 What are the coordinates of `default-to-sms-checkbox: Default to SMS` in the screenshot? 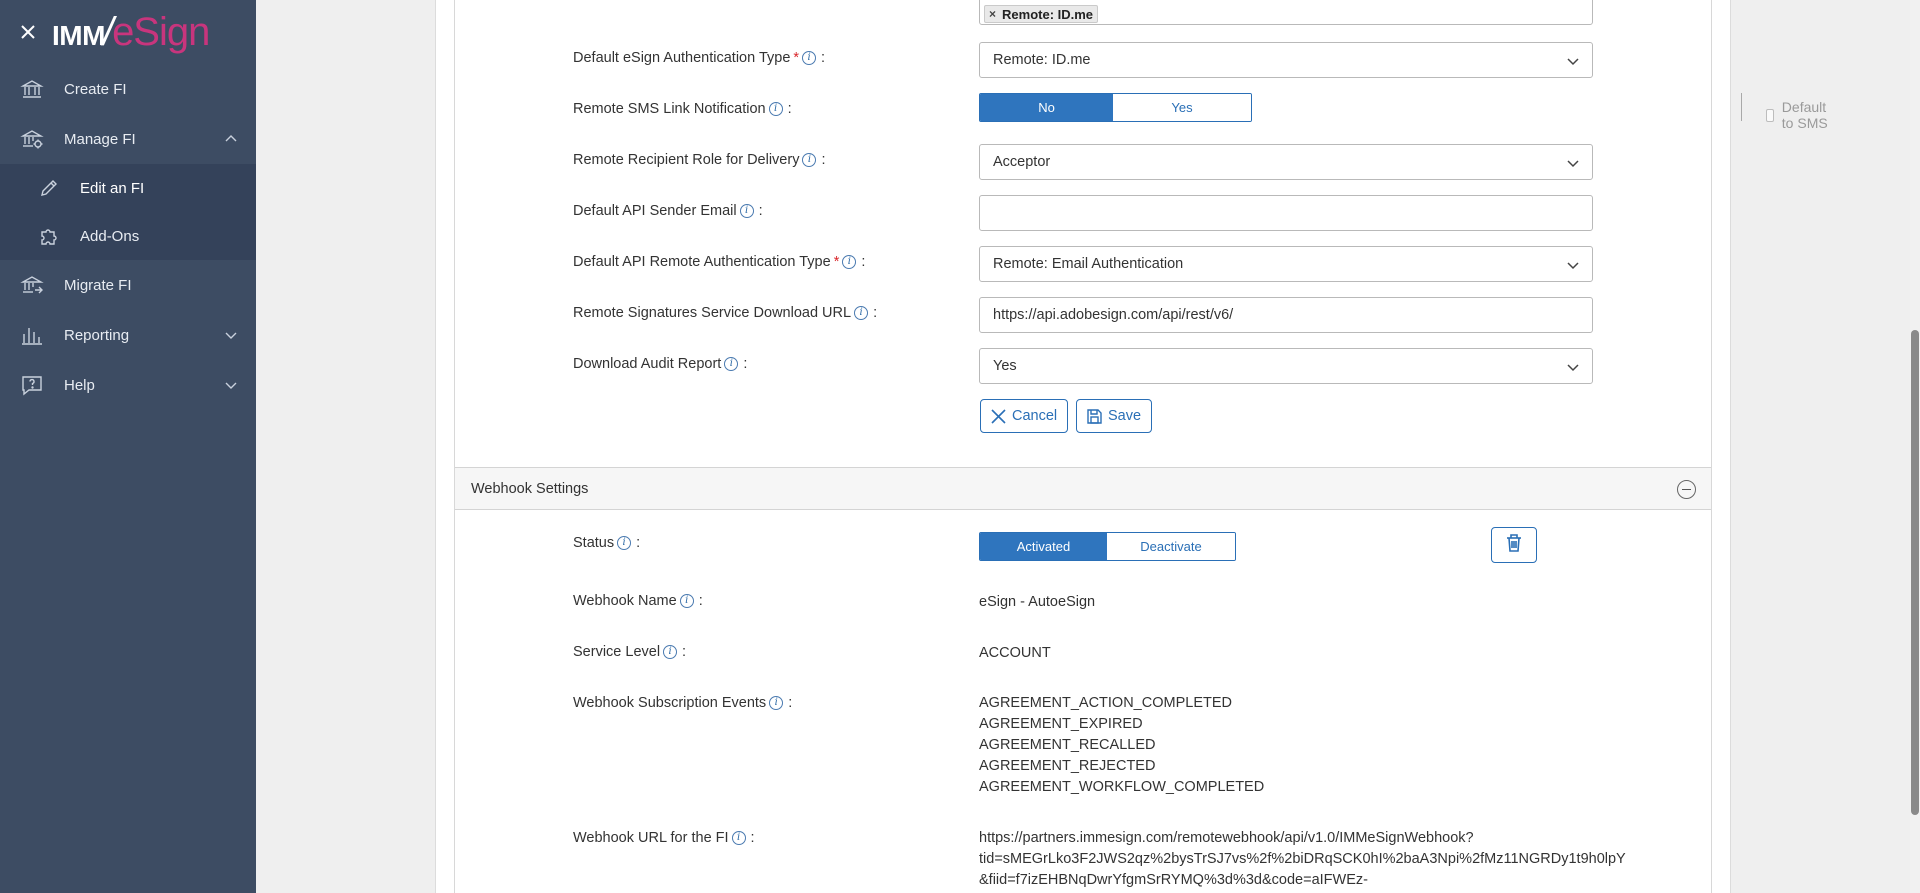 It's located at (1798, 115).